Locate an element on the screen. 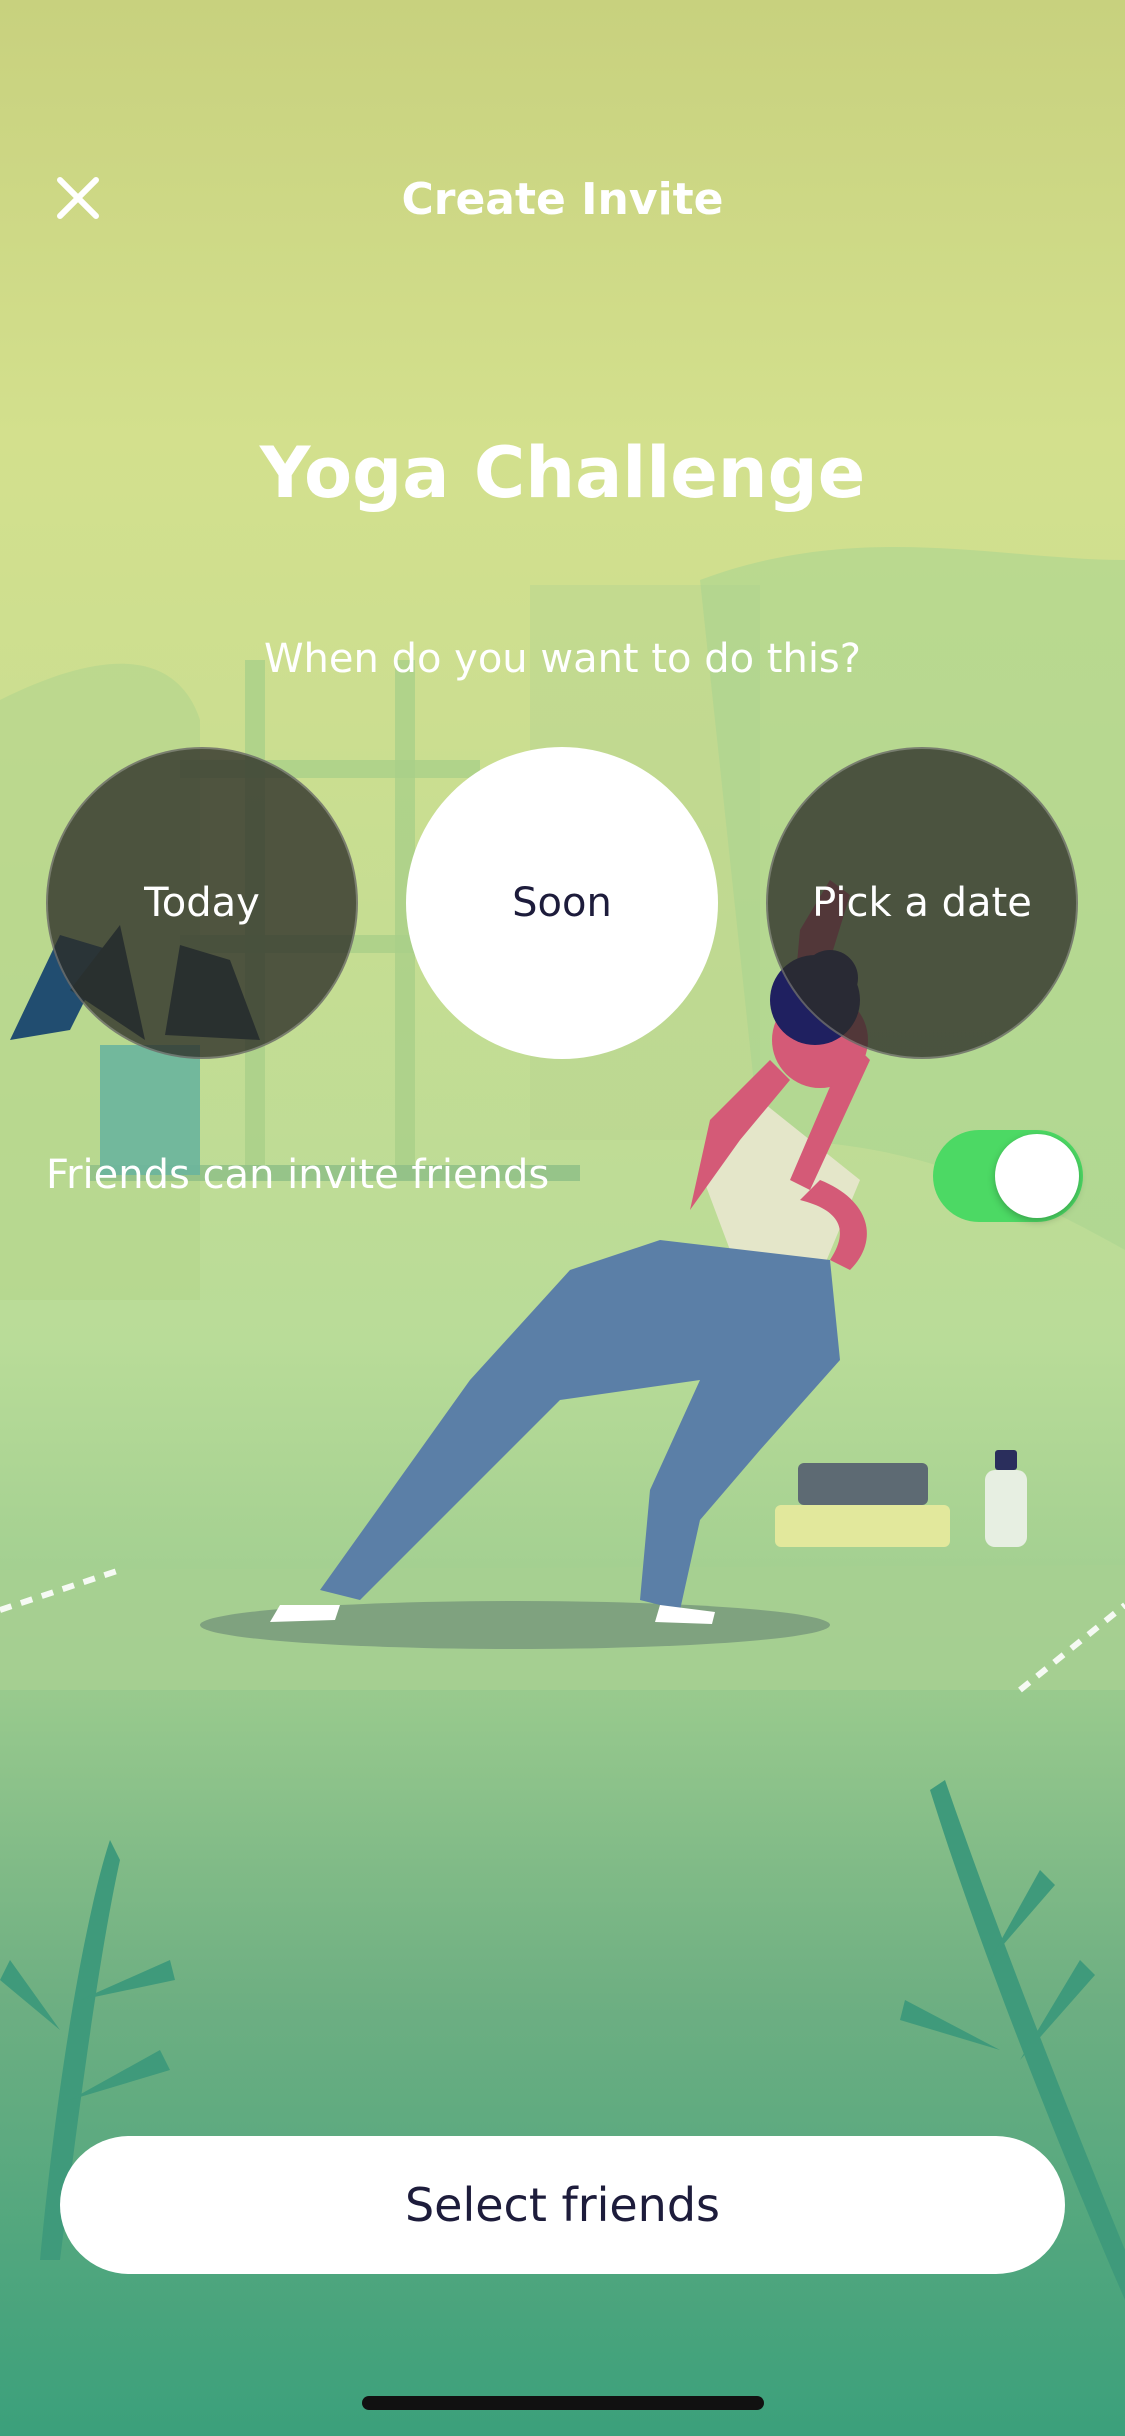 The width and height of the screenshot is (1125, 2436). option-soon-label: Soon is located at coordinates (562, 903).